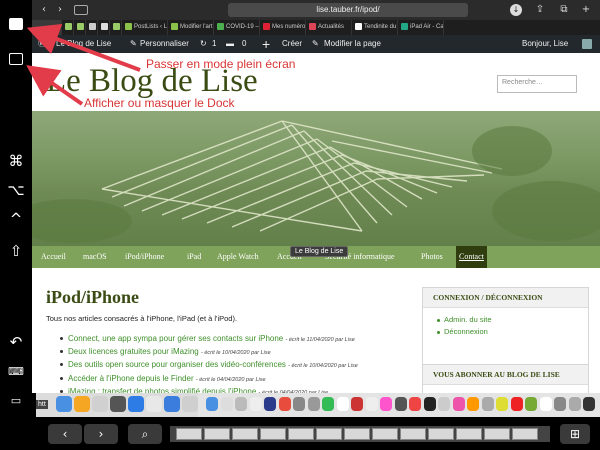 This screenshot has width=600, height=450. Describe the element at coordinates (65, 434) in the screenshot. I see `touchbar-back-icon: ‹` at that location.